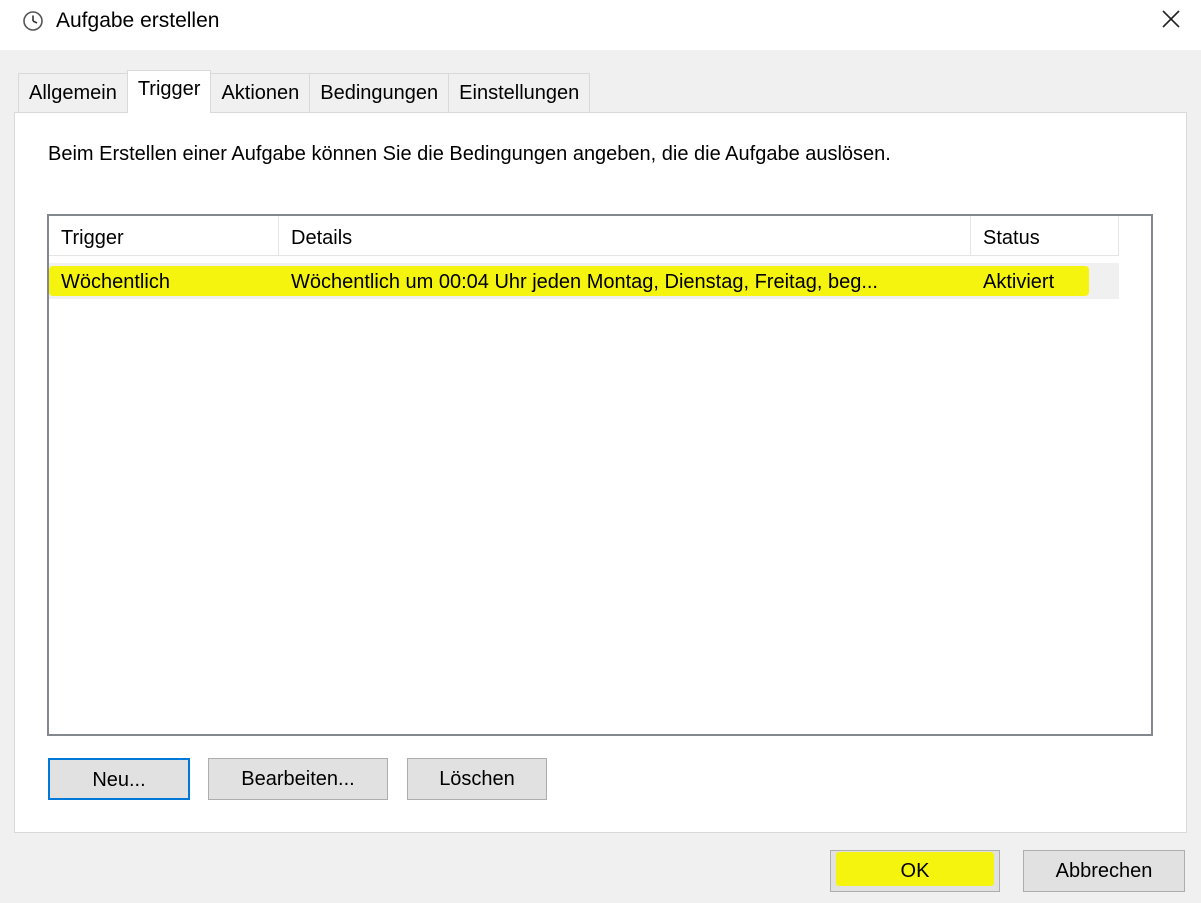 The image size is (1201, 903). What do you see at coordinates (138, 20) in the screenshot?
I see `window-title: Aufgabe erstellen` at bounding box center [138, 20].